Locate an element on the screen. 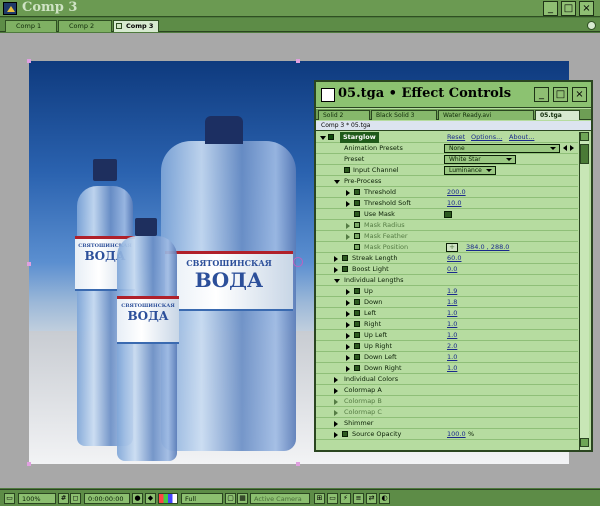 Image resolution: width=600 pixels, height=506 pixels. prev-preset-icon is located at coordinates (565, 148).